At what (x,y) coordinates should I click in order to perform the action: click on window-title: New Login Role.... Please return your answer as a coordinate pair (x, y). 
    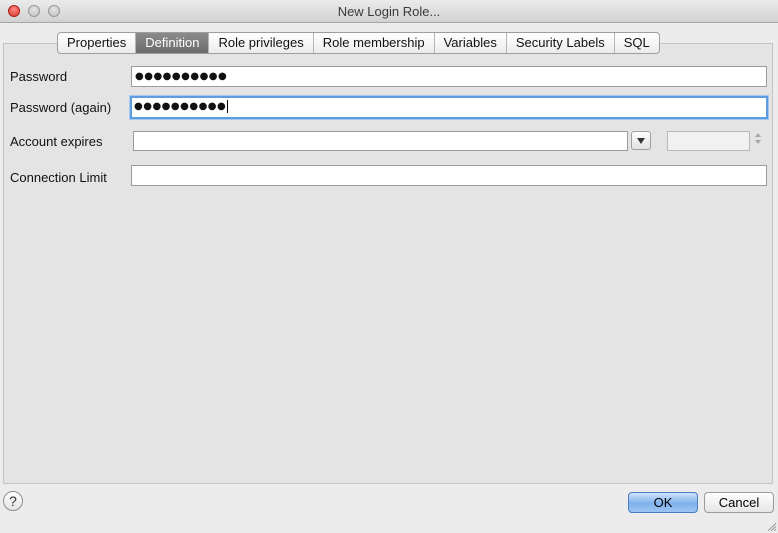
    Looking at the image, I should click on (389, 11).